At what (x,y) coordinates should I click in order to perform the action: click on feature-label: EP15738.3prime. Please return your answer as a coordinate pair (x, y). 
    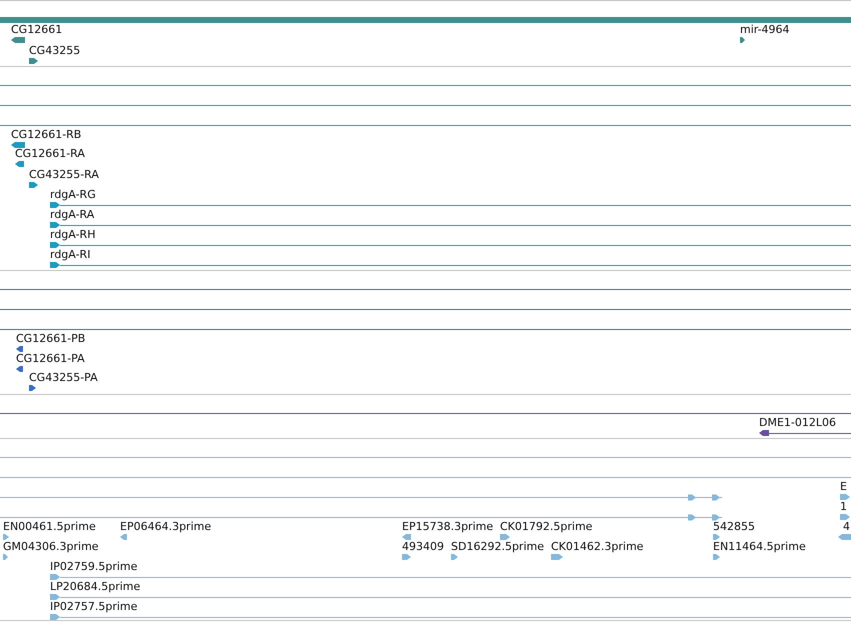
    Looking at the image, I should click on (448, 526).